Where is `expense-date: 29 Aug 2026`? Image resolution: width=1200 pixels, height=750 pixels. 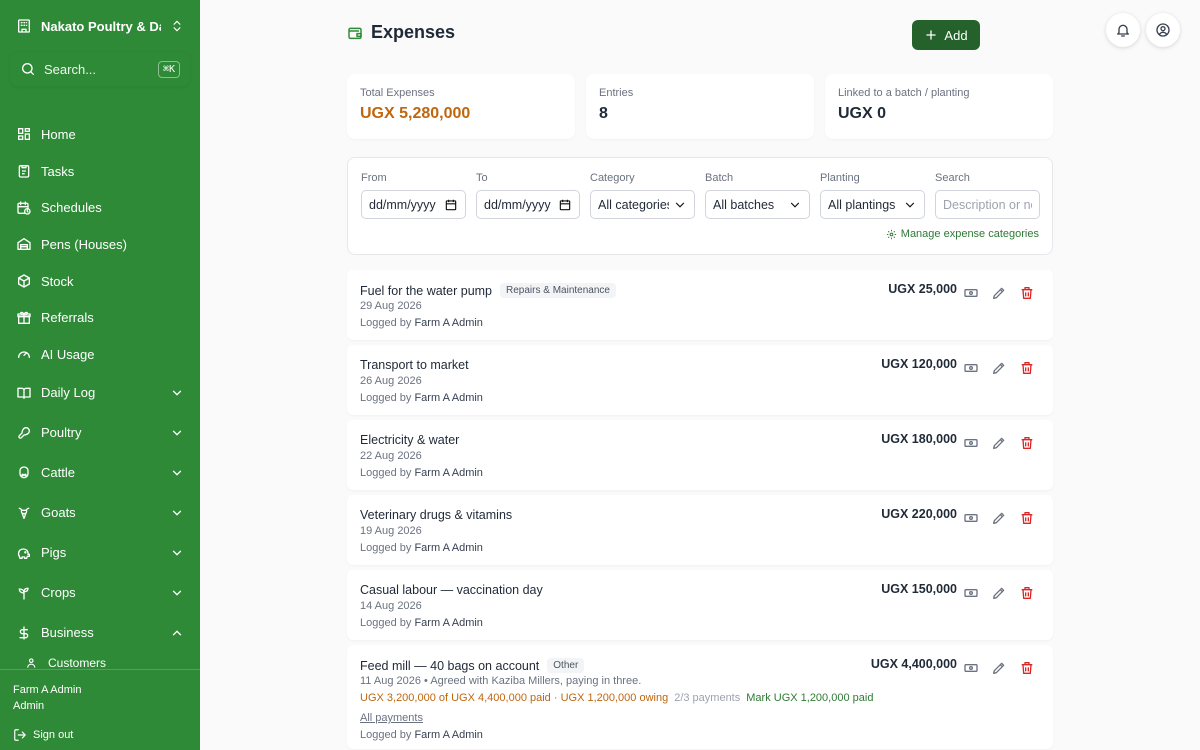 expense-date: 29 Aug 2026 is located at coordinates (391, 306).